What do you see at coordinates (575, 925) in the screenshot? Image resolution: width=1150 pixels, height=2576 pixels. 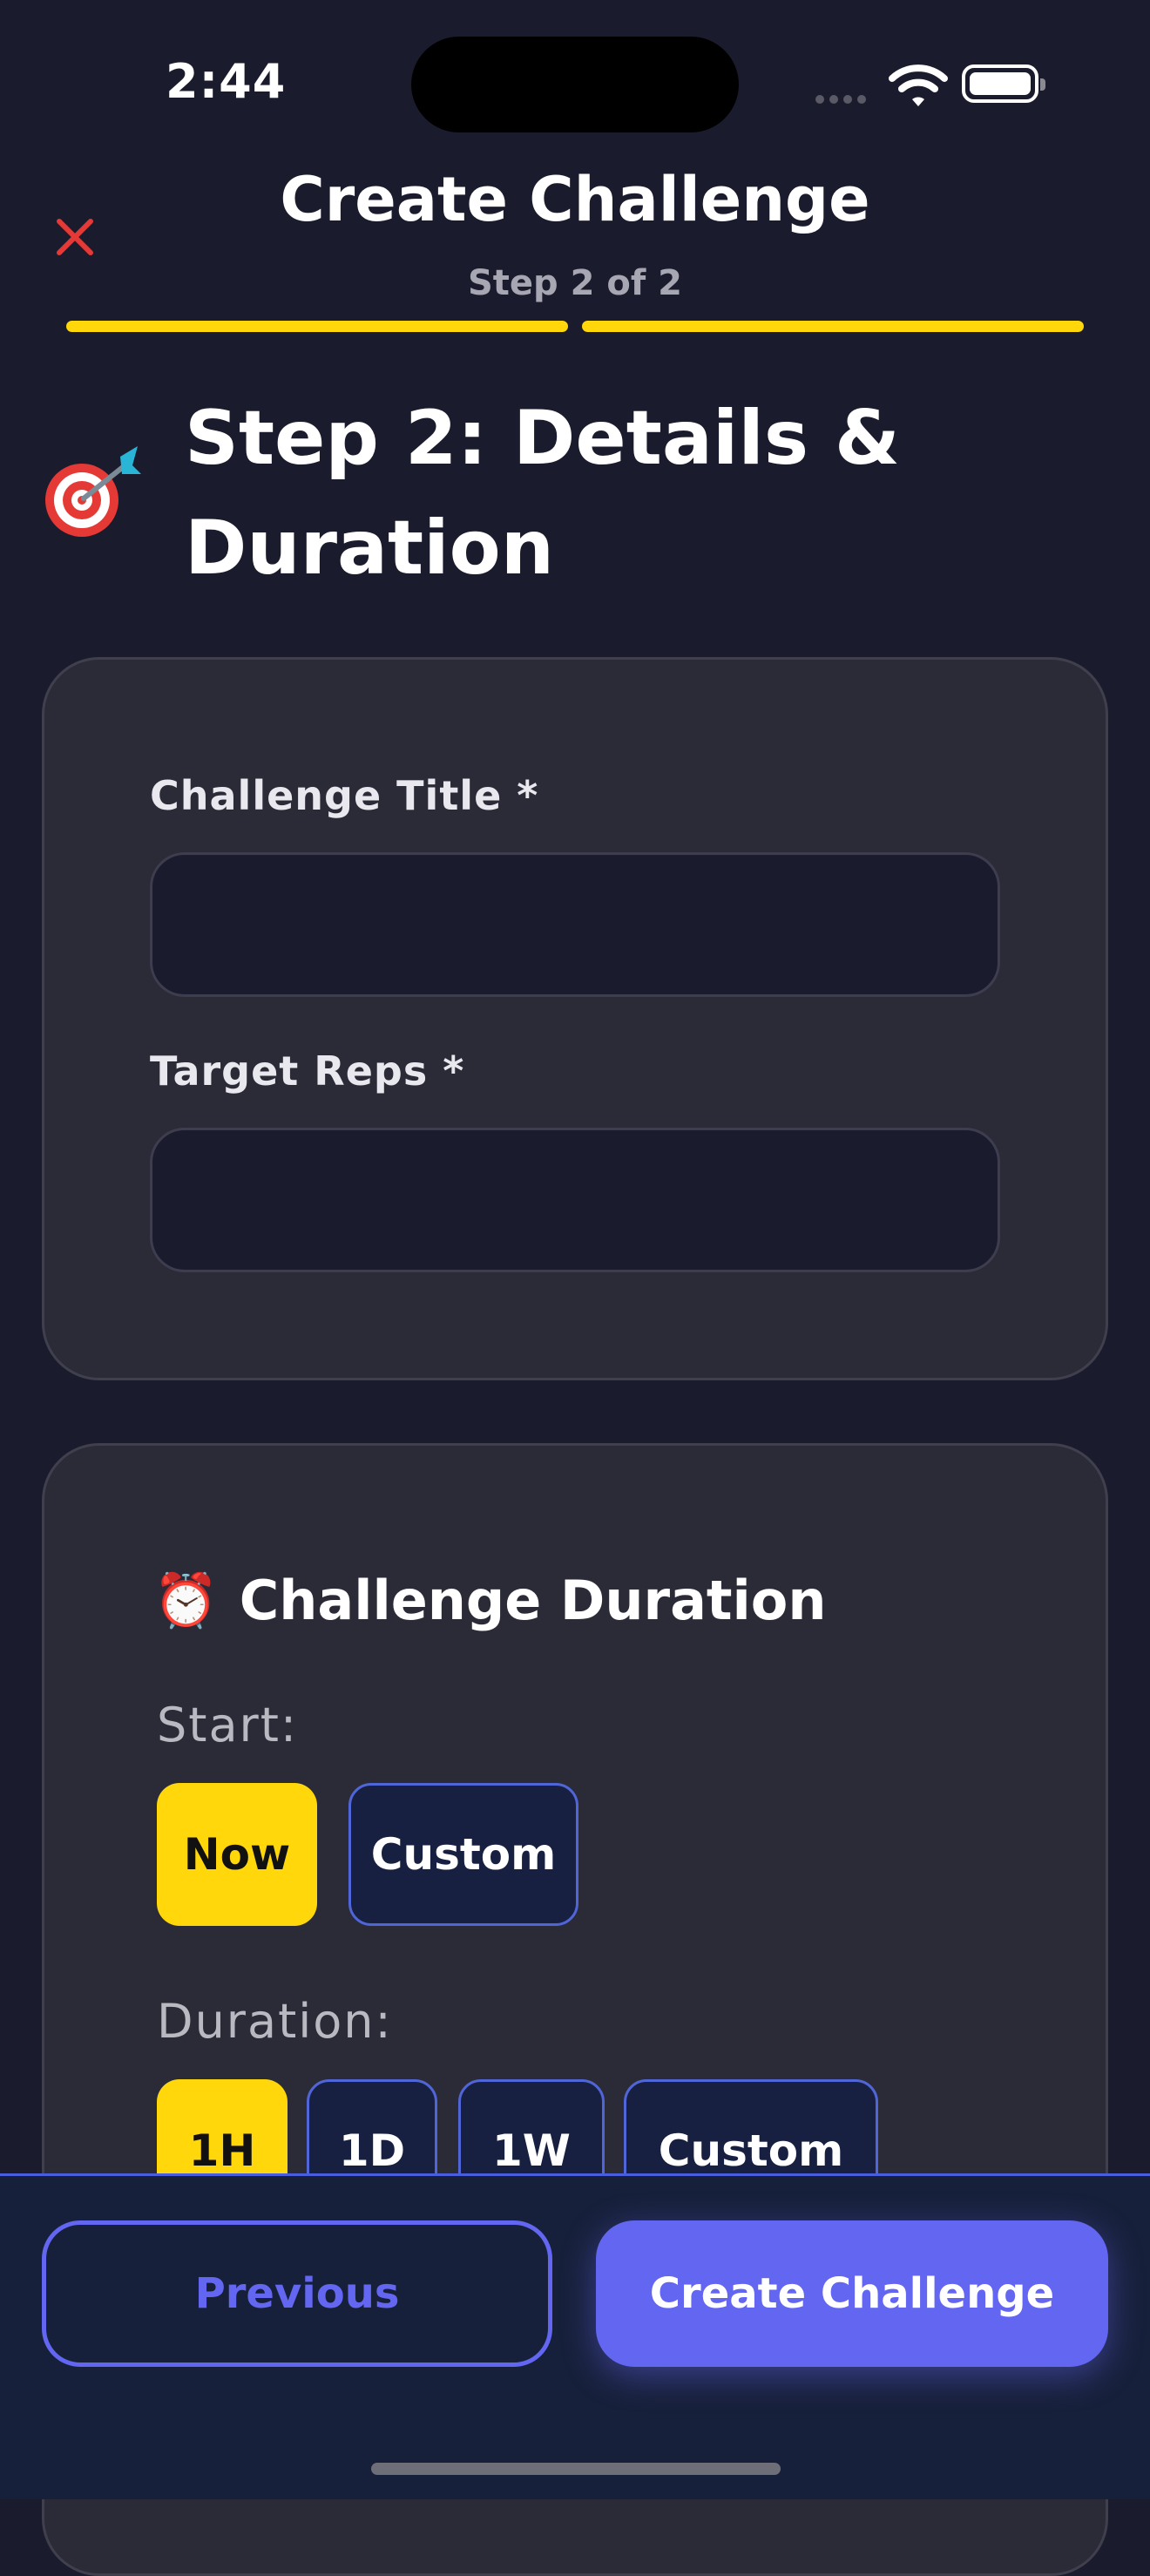 I see `challenge-title-input` at bounding box center [575, 925].